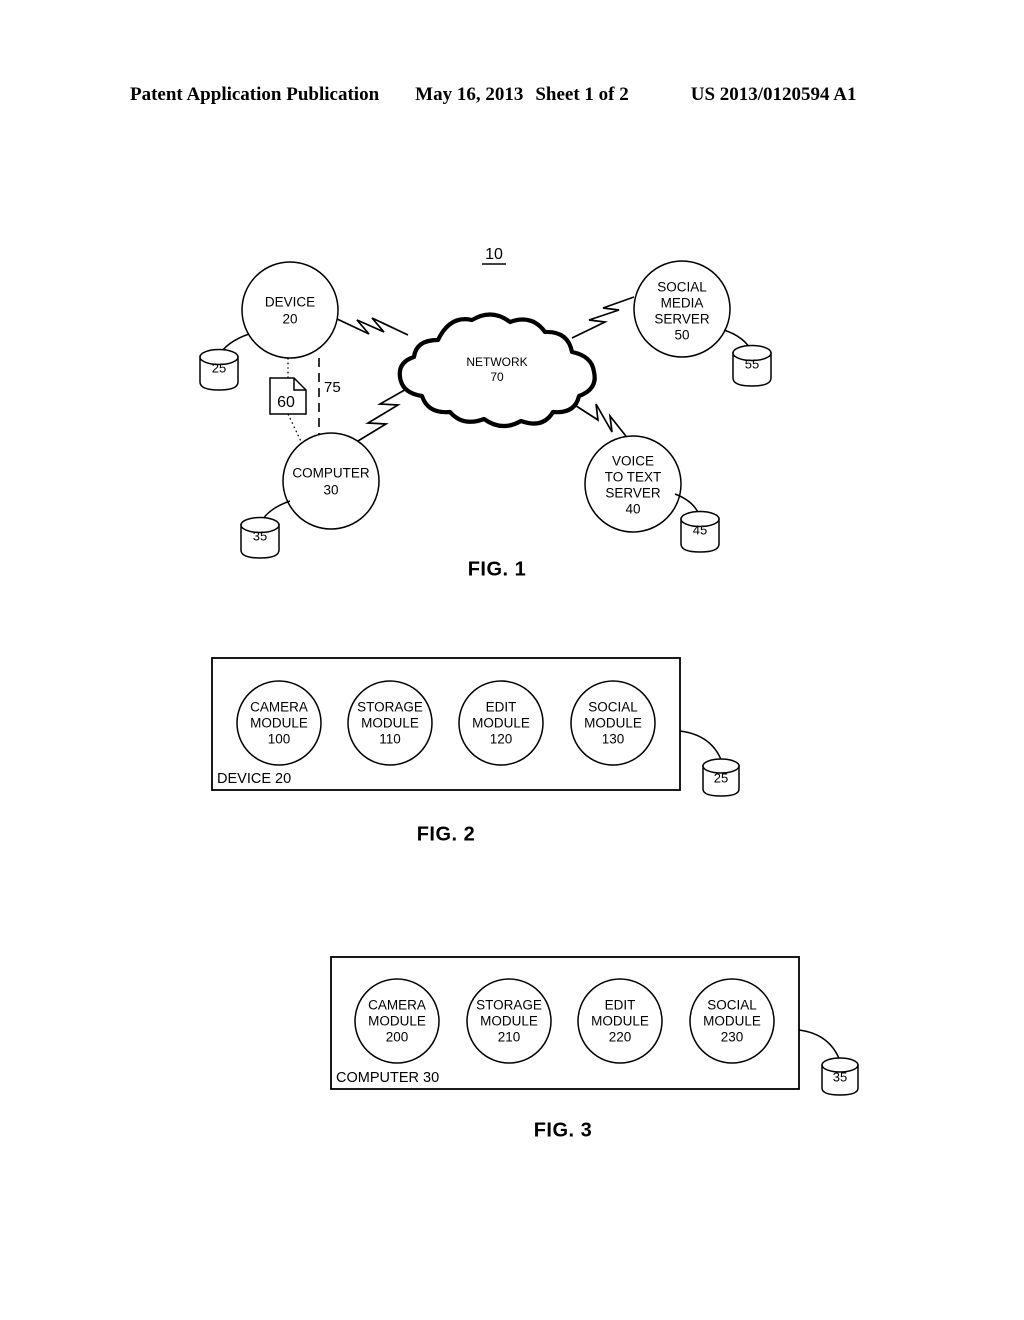 Image resolution: width=1024 pixels, height=1320 pixels. What do you see at coordinates (732, 1037) in the screenshot?
I see `module-social-2-ref: 230` at bounding box center [732, 1037].